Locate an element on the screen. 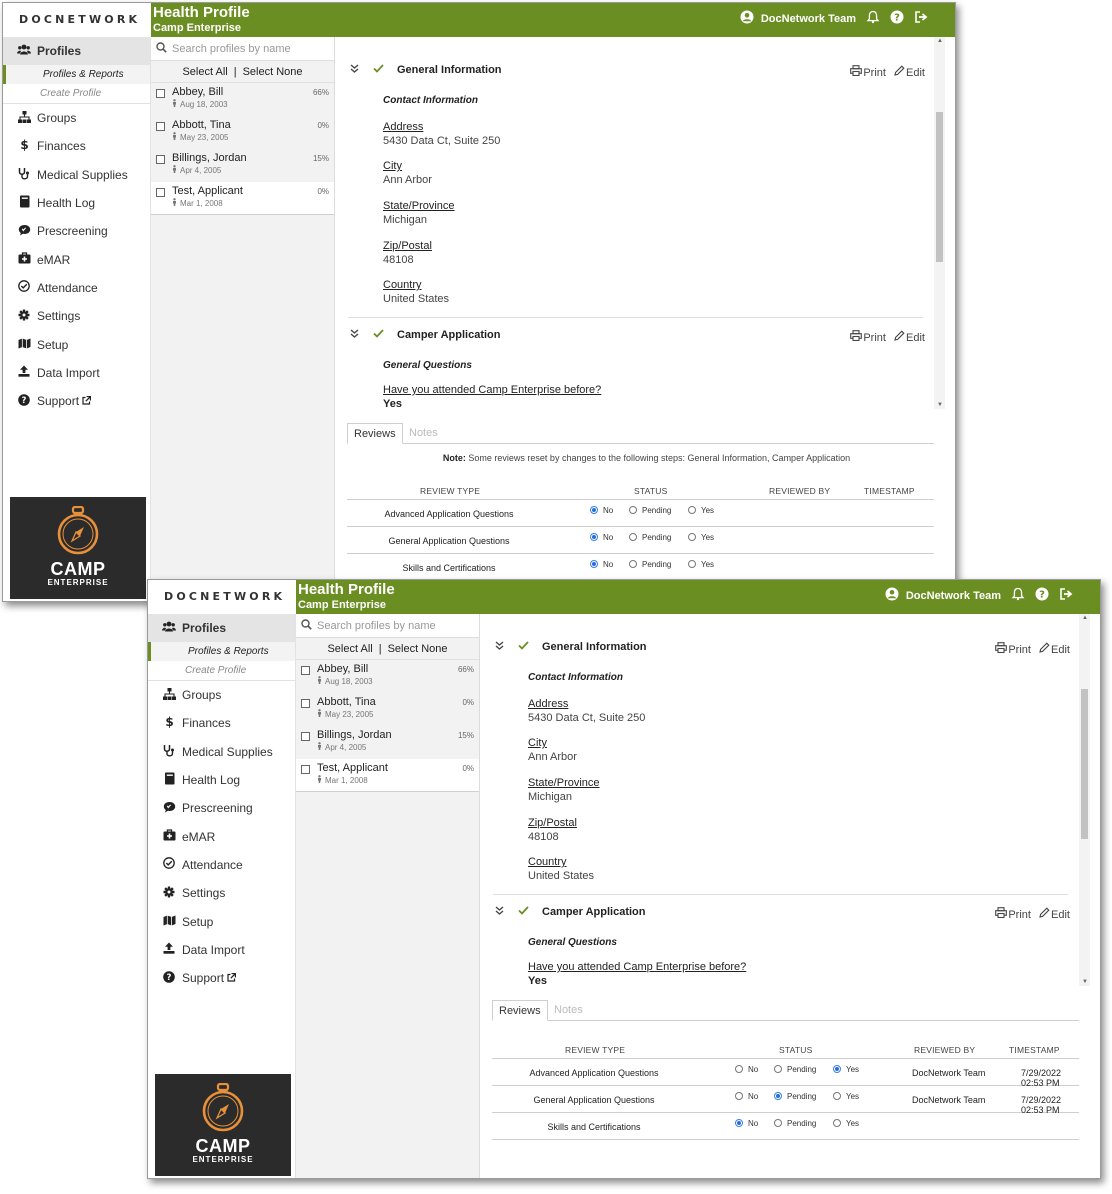  sidebar-item-prescreening: Prescreening is located at coordinates (221, 808).